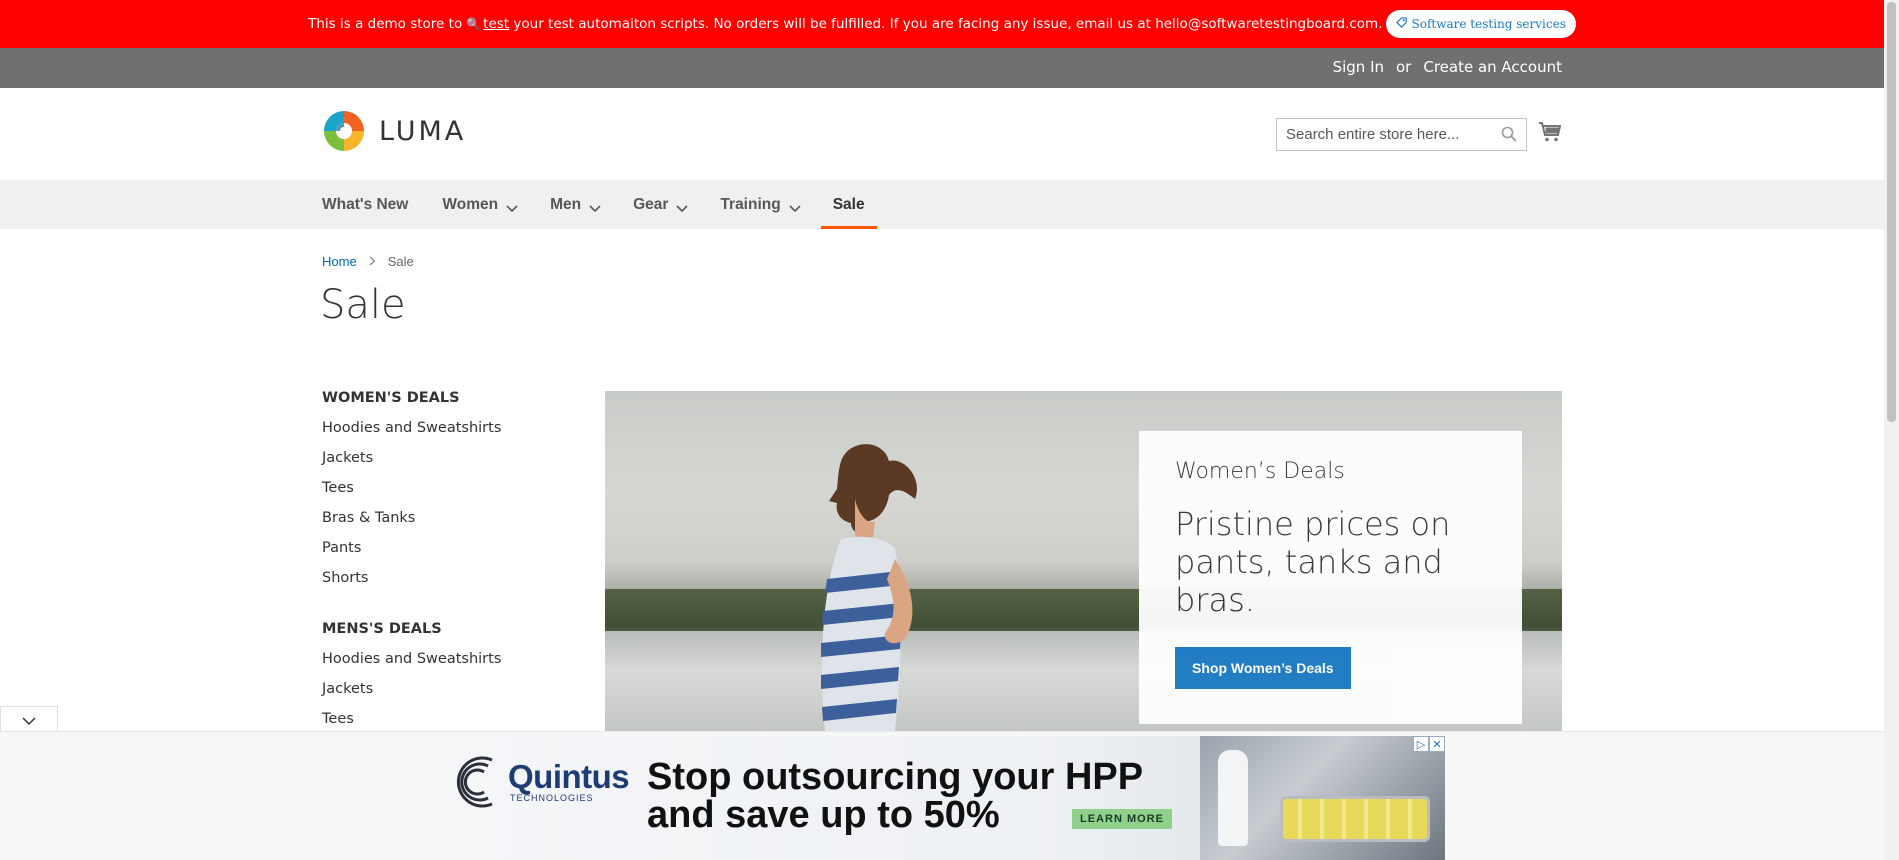  I want to click on breadcrumb-home-link: Home, so click(339, 261).